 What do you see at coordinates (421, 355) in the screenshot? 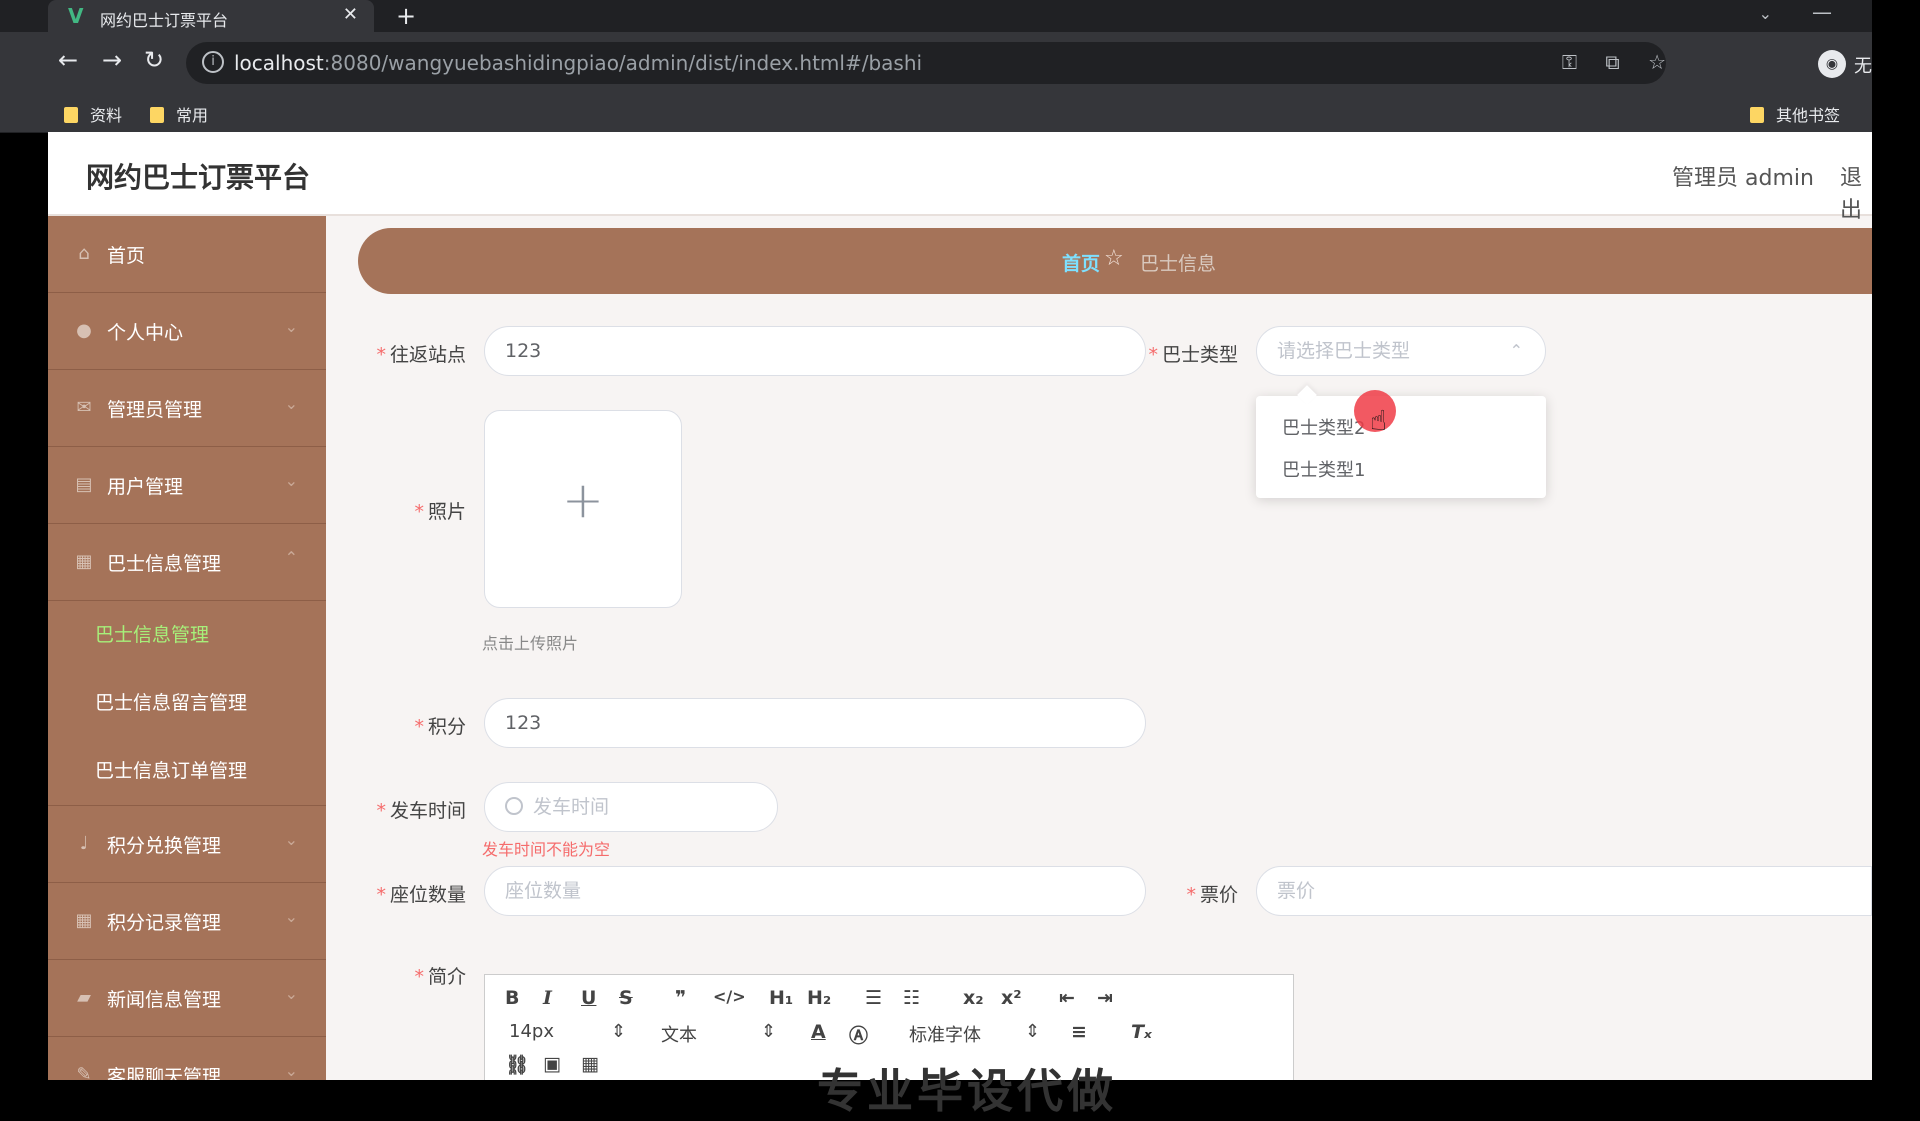
I see `station-label: * 往返站点` at bounding box center [421, 355].